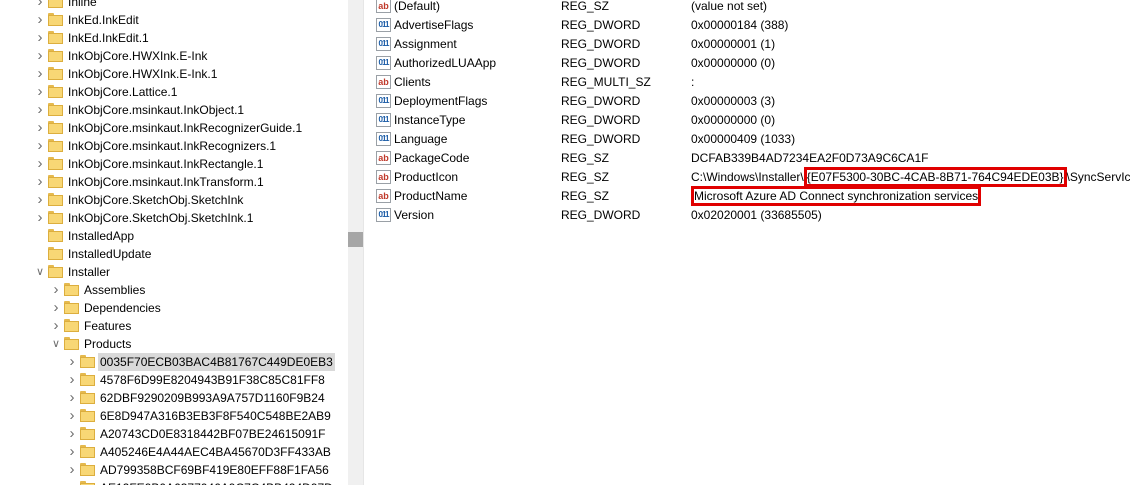 Image resolution: width=1130 pixels, height=485 pixels. I want to click on tree-item: › InkObjCore.msinkaut.InkRecognizers.1, so click(174, 146).